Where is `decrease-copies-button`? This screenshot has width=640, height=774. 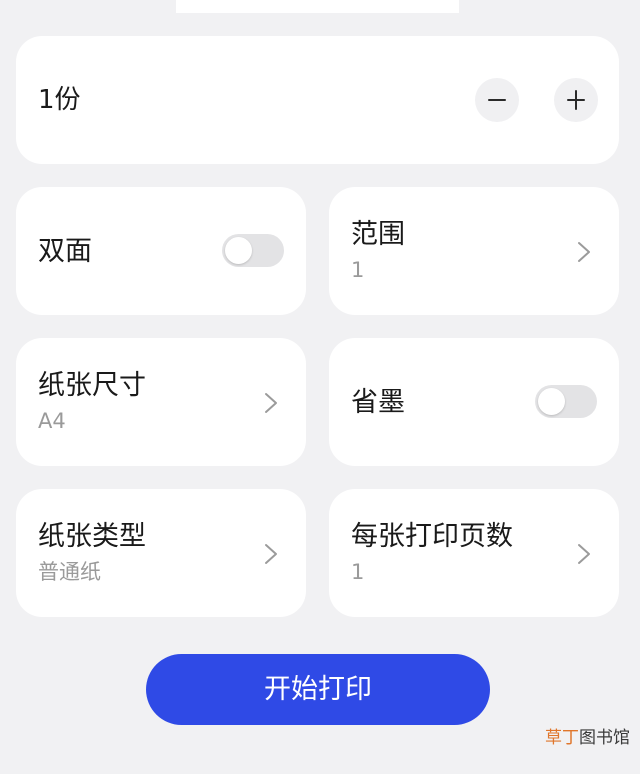 decrease-copies-button is located at coordinates (497, 100).